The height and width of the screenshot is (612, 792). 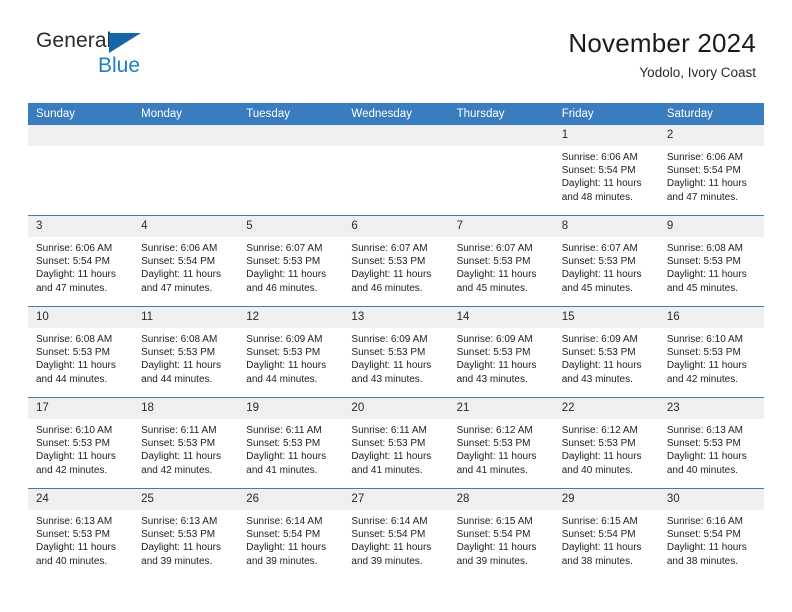 What do you see at coordinates (711, 317) in the screenshot?
I see `day-number: 16` at bounding box center [711, 317].